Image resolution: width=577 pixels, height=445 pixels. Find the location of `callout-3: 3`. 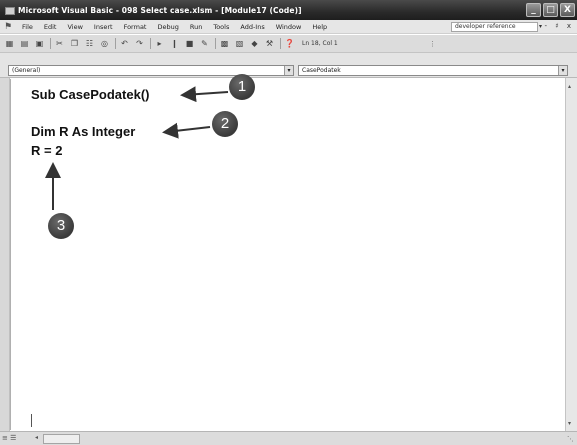

callout-3: 3 is located at coordinates (61, 226).